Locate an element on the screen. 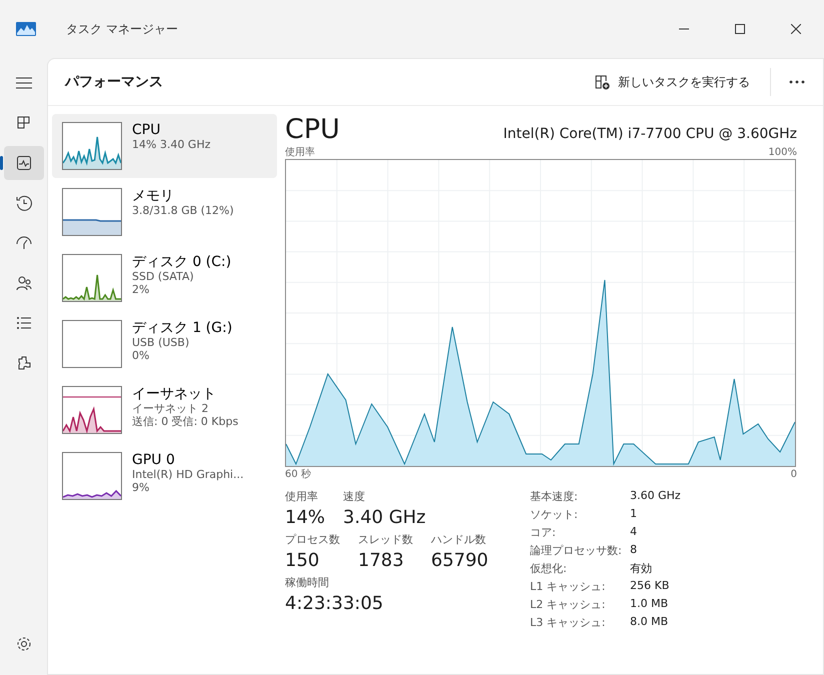 The width and height of the screenshot is (824, 675). spec-value: 3.60 GHz is located at coordinates (655, 496).